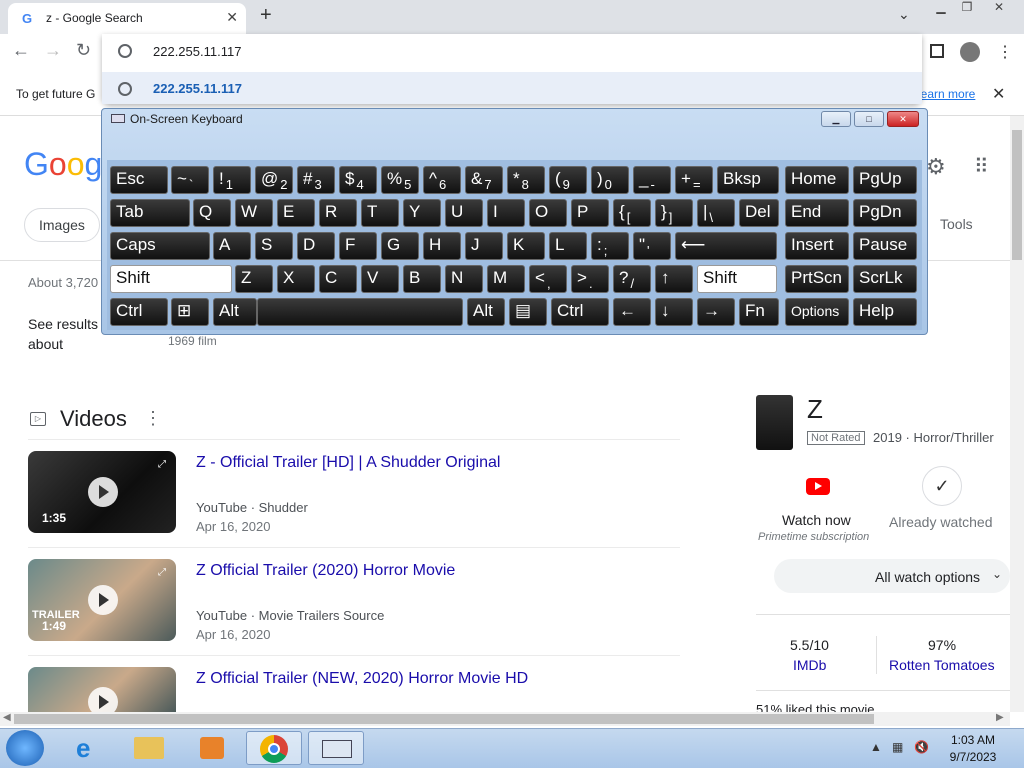 This screenshot has height=768, width=1024. What do you see at coordinates (897, 747) in the screenshot?
I see `network-icon: ▦` at bounding box center [897, 747].